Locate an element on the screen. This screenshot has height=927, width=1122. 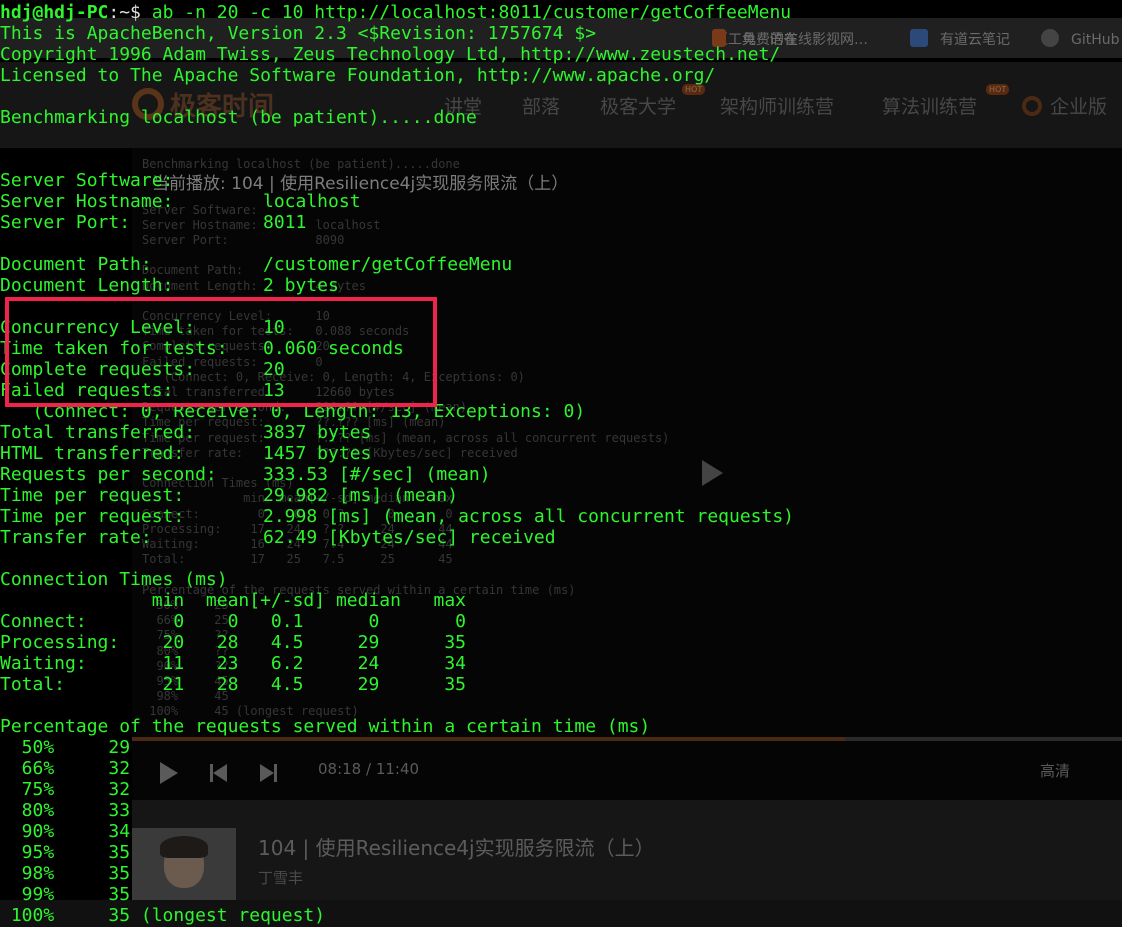
field-label: Requests per second: is located at coordinates (108, 474).